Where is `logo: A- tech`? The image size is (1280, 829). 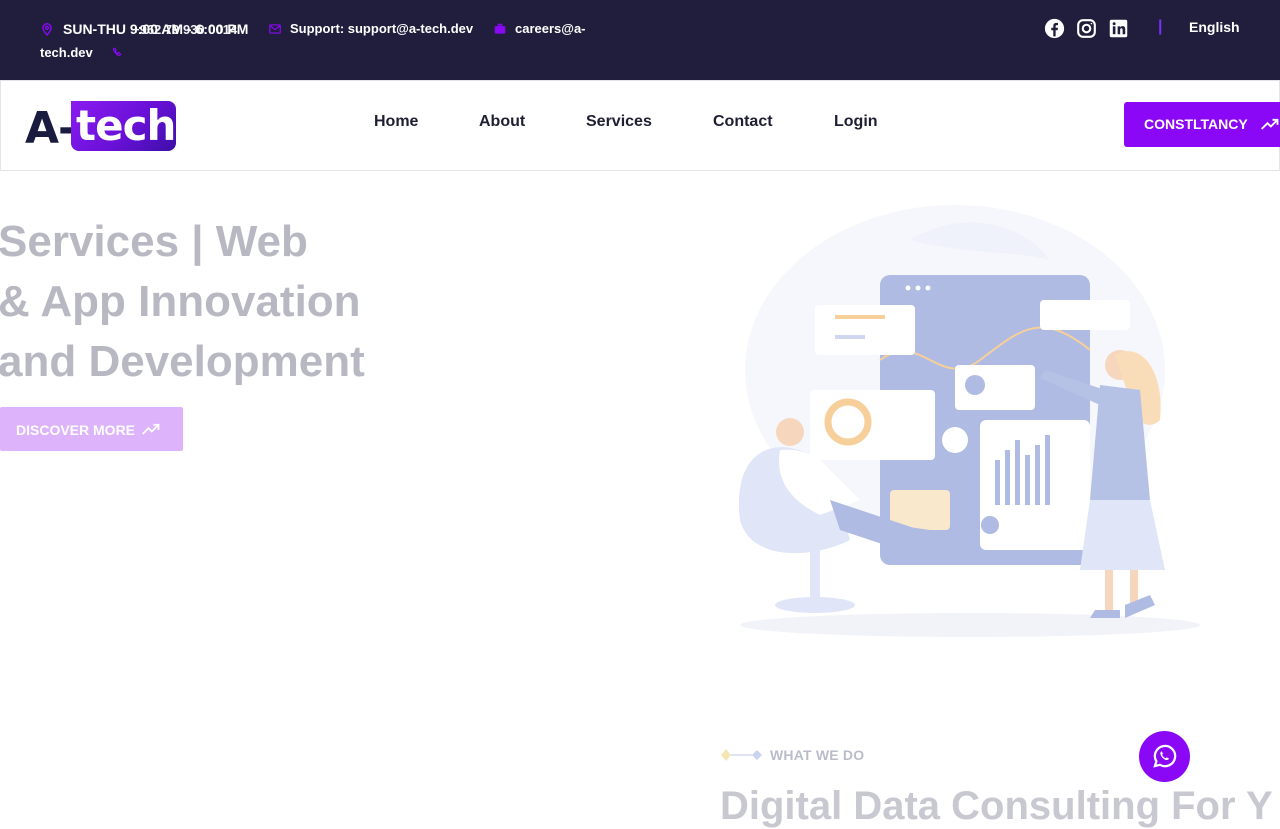
logo: A- tech is located at coordinates (101, 127).